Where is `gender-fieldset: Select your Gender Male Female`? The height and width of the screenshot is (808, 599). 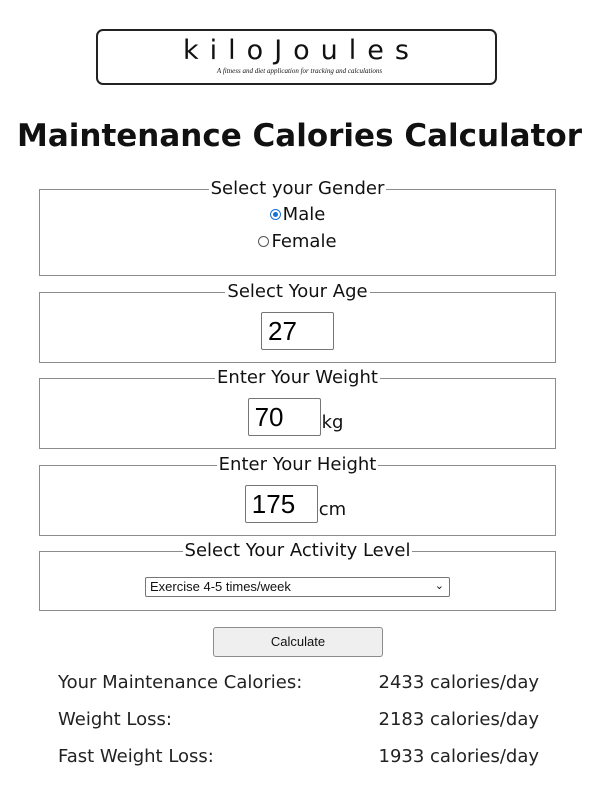
gender-fieldset: Select your Gender Male Female is located at coordinates (297, 227).